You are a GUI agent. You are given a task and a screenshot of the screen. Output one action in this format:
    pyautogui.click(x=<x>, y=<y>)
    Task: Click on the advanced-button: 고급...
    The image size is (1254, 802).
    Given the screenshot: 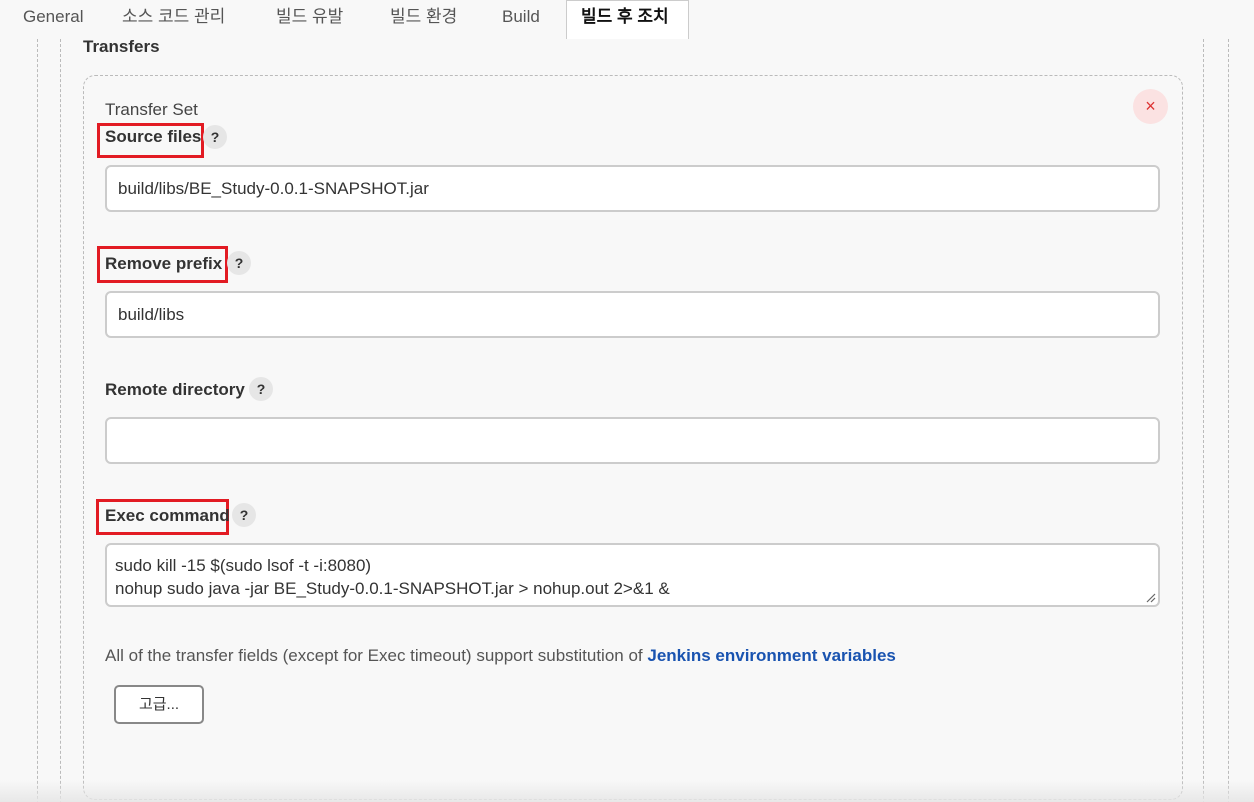 What is the action you would take?
    pyautogui.click(x=159, y=704)
    